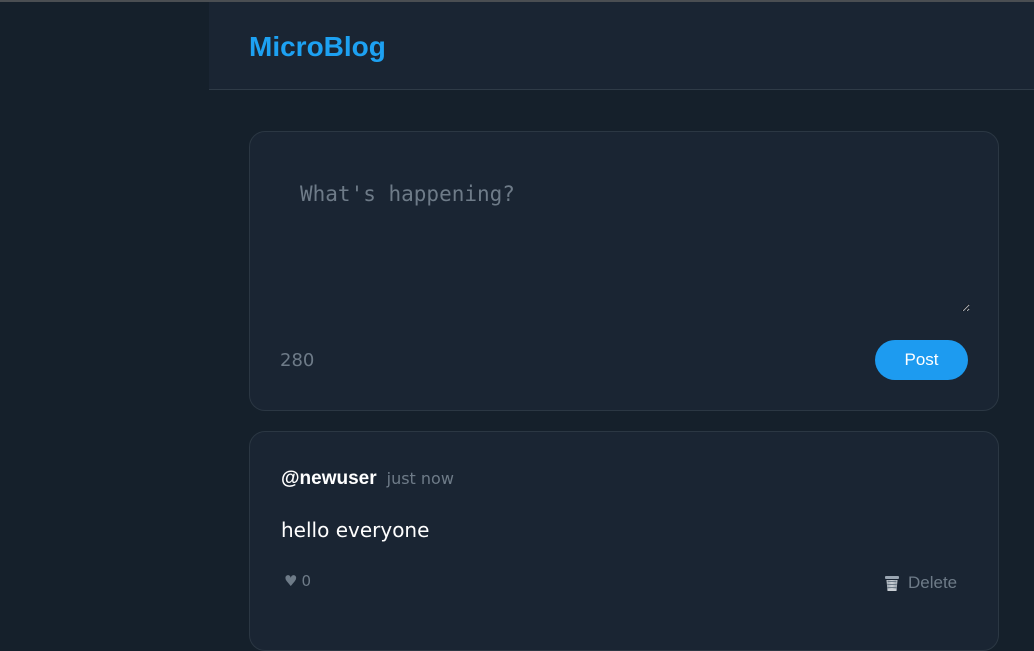 This screenshot has width=1034, height=651. Describe the element at coordinates (297, 360) in the screenshot. I see `char-counter: 280` at that location.